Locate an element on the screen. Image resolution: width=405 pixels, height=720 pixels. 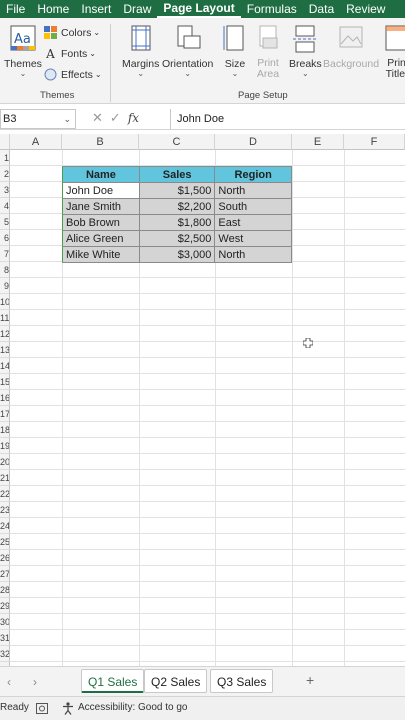
row-header: 14 is located at coordinates (5, 366).